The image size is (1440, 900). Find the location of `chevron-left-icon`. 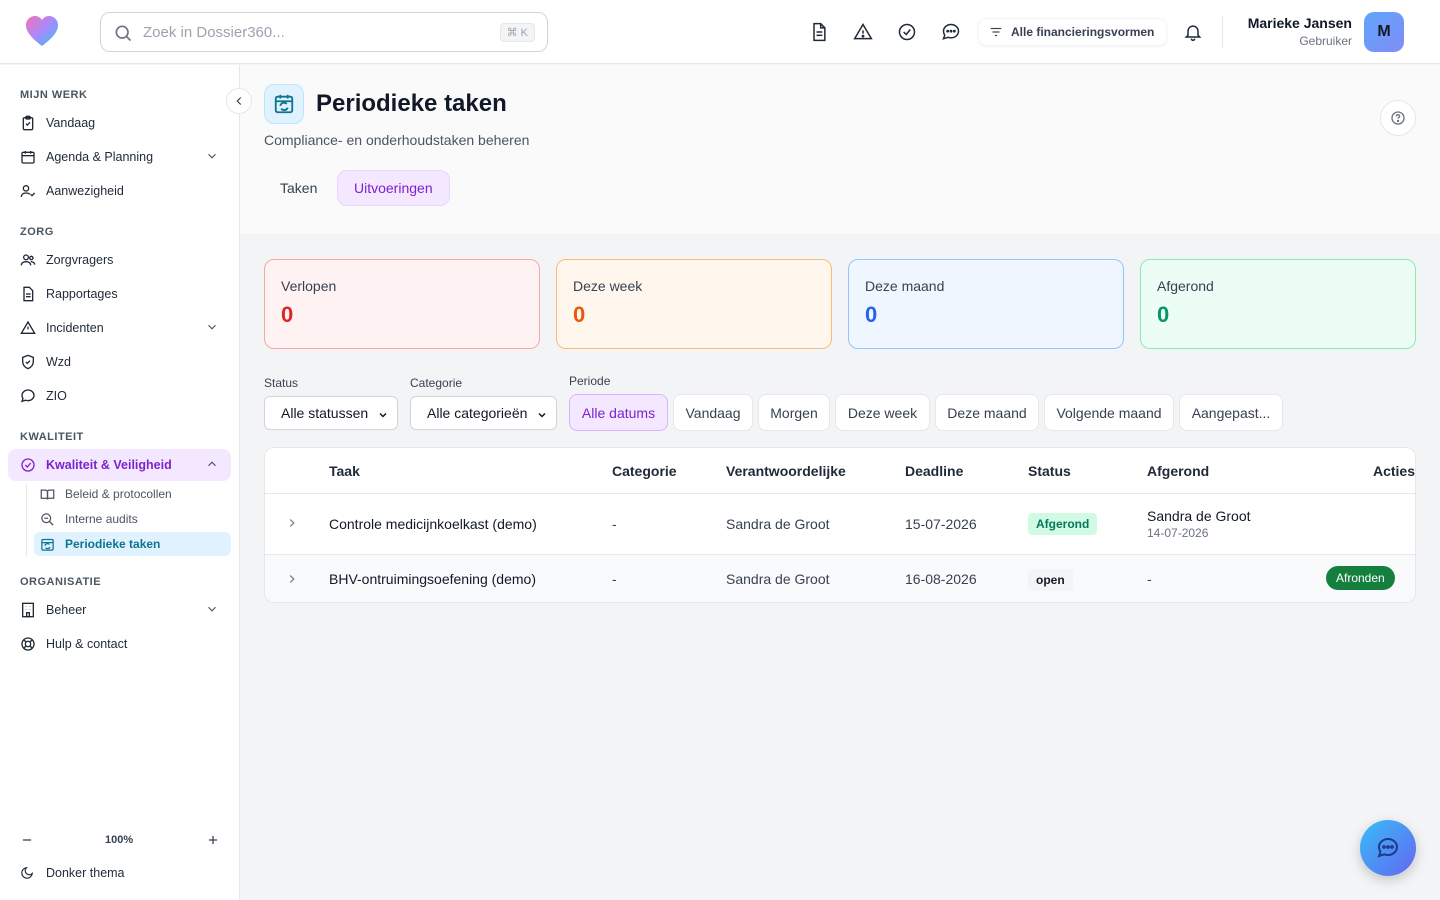

chevron-left-icon is located at coordinates (239, 101).